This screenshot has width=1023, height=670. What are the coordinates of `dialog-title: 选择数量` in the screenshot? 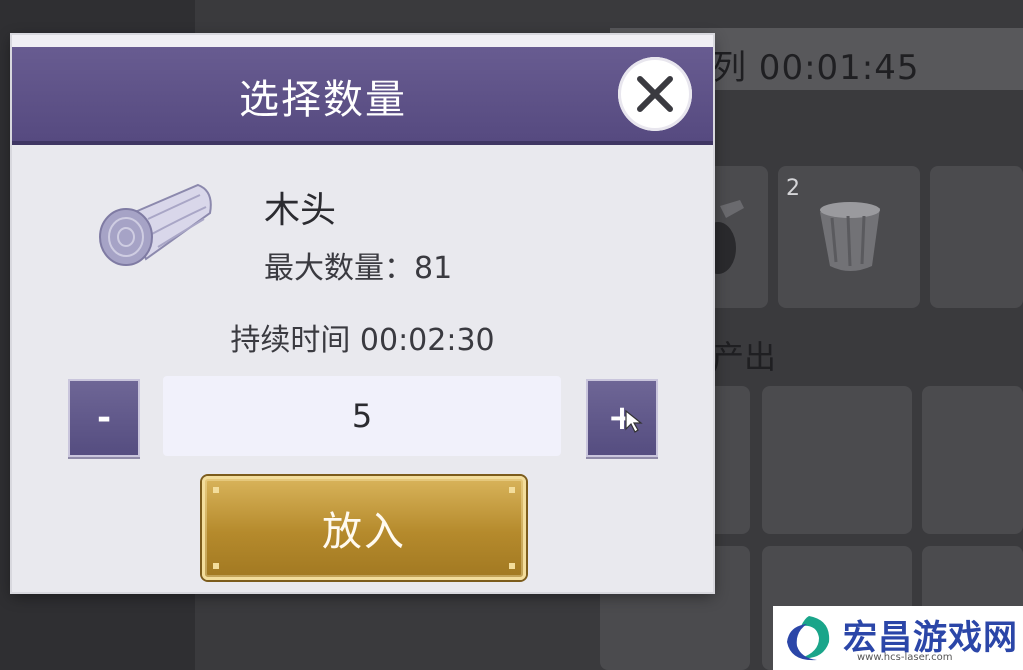 It's located at (323, 100).